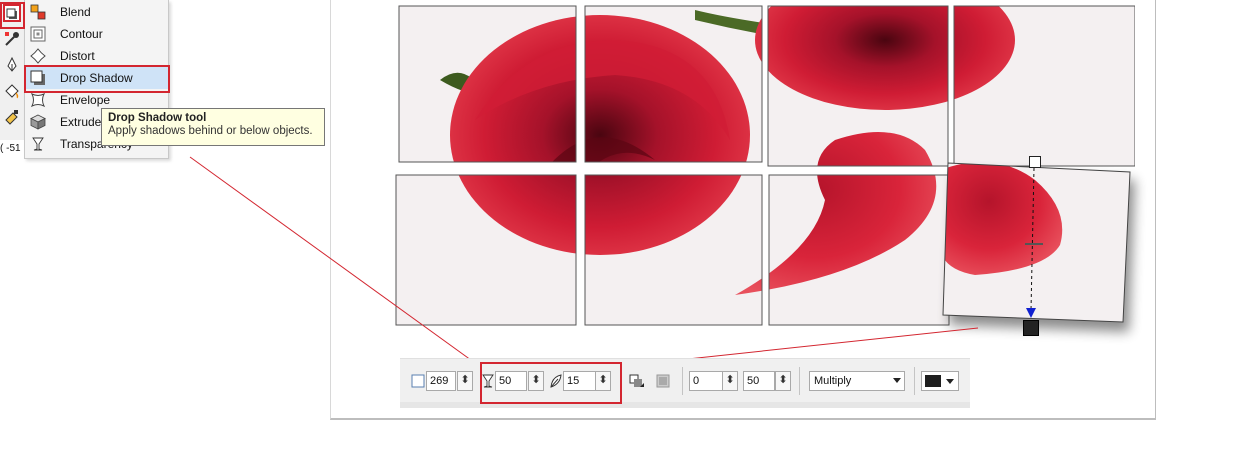 Image resolution: width=1250 pixels, height=474 pixels. I want to click on merge-mode-value: Multiply, so click(833, 381).